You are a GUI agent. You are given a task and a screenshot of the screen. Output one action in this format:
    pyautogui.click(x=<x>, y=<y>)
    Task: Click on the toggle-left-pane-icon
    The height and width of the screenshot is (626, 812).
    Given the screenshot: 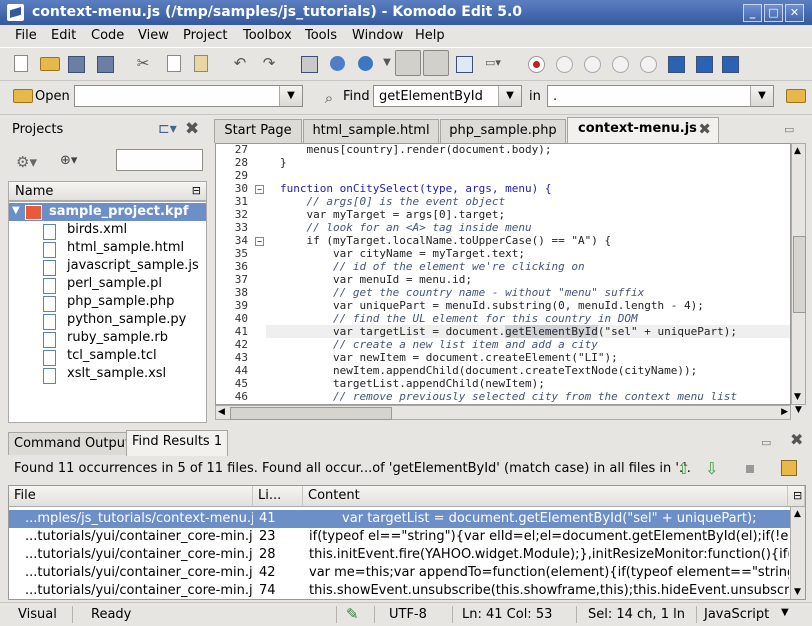 What is the action you would take?
    pyautogui.click(x=408, y=63)
    